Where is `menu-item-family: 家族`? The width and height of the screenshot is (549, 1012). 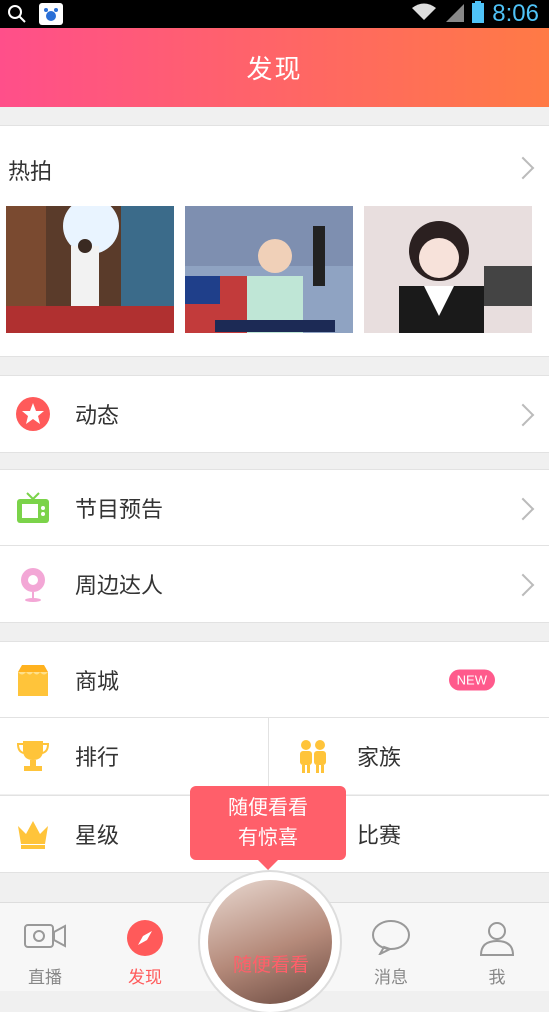
menu-item-family: 家族 is located at coordinates (409, 756).